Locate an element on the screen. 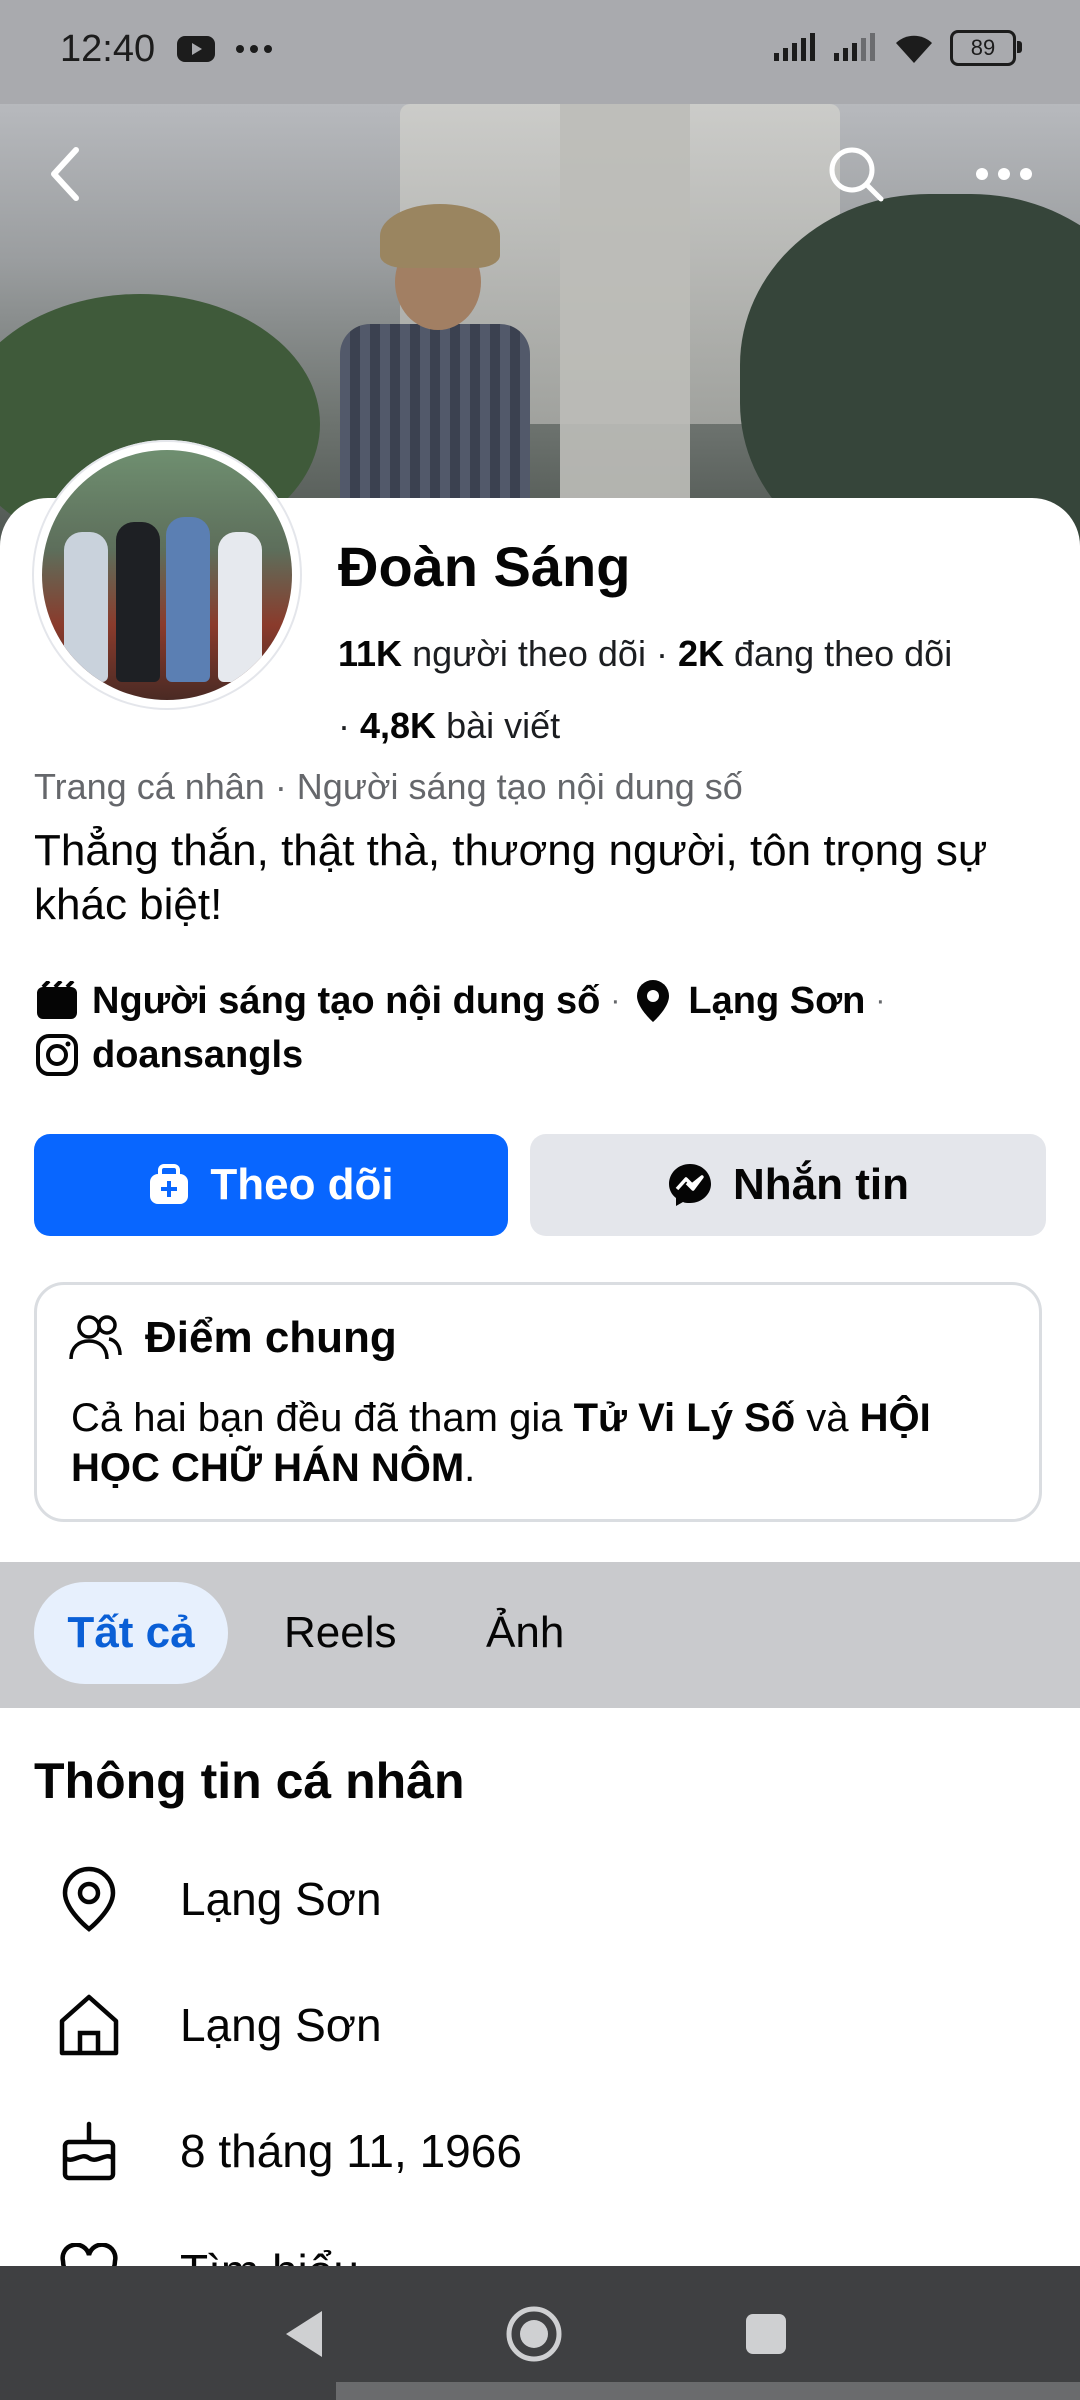 The height and width of the screenshot is (2400, 1080). status-right-icons: 89 is located at coordinates (897, 48).